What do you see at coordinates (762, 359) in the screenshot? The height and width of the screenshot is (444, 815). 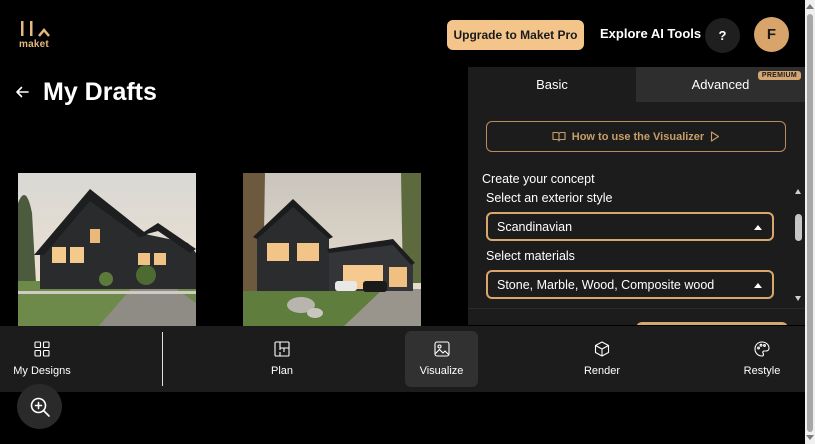 I see `nav-restyle: Restyle` at bounding box center [762, 359].